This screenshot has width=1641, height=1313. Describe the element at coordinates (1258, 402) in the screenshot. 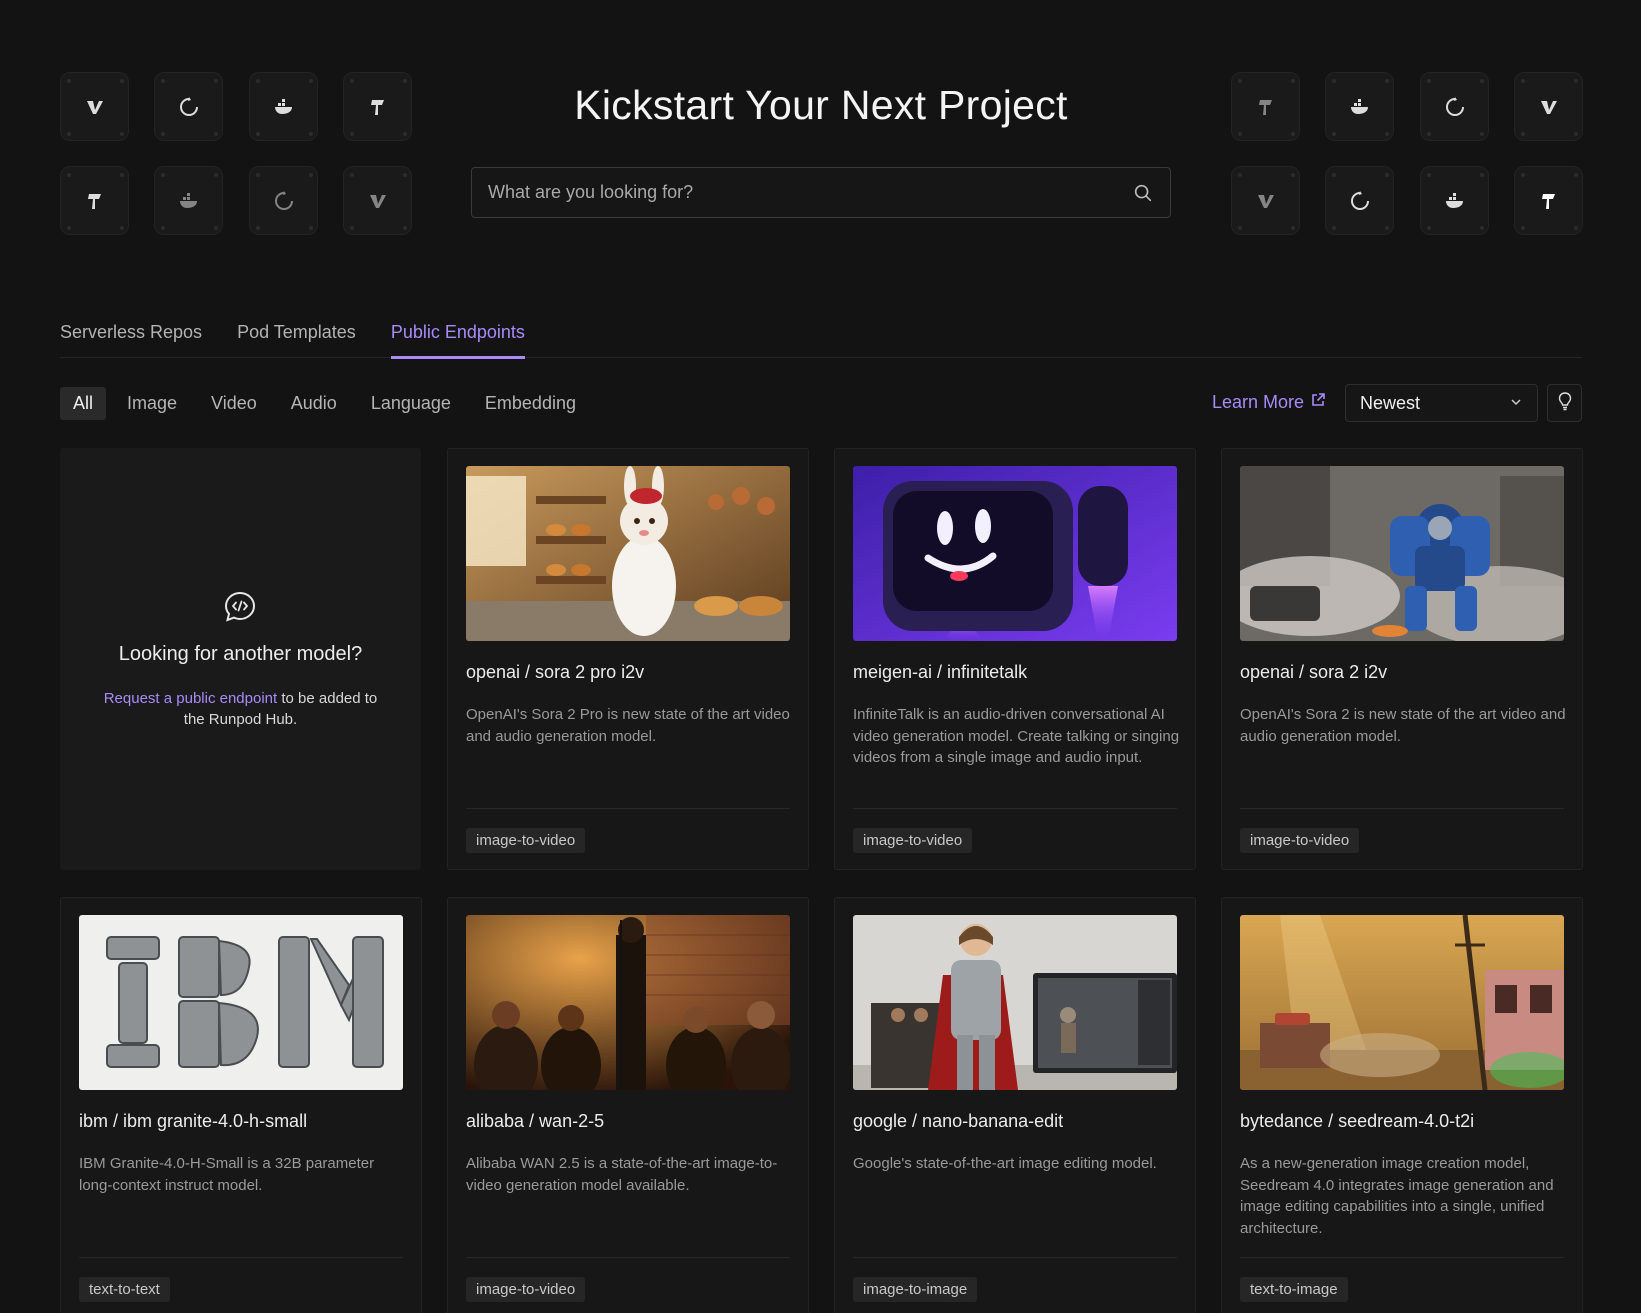

I see `learn-more-label: Learn More` at that location.